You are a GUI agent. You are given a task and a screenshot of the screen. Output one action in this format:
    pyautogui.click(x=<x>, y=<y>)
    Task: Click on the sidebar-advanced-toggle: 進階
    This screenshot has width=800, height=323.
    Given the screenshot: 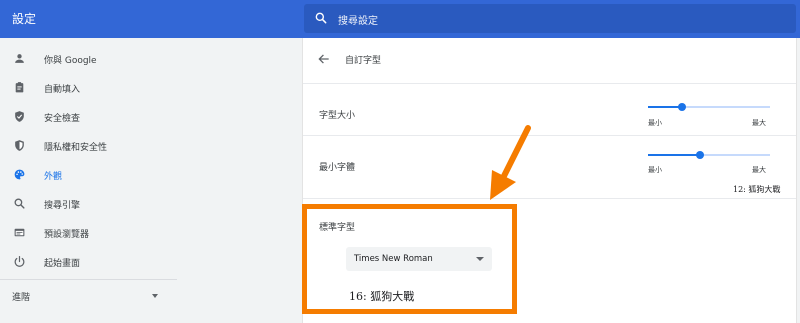 What is the action you would take?
    pyautogui.click(x=21, y=296)
    